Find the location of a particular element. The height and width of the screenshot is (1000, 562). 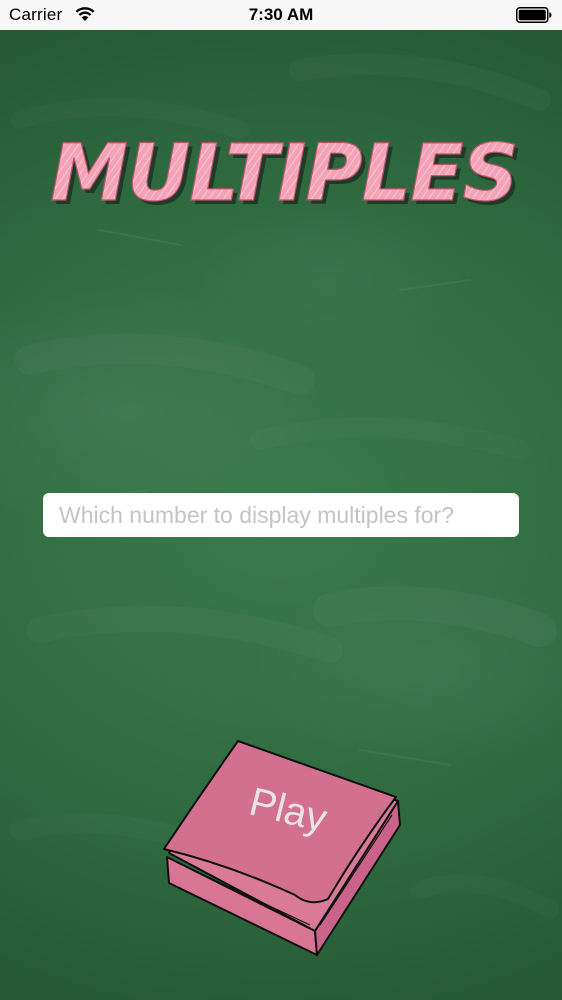

clock-time: 7:30 AM is located at coordinates (281, 14).